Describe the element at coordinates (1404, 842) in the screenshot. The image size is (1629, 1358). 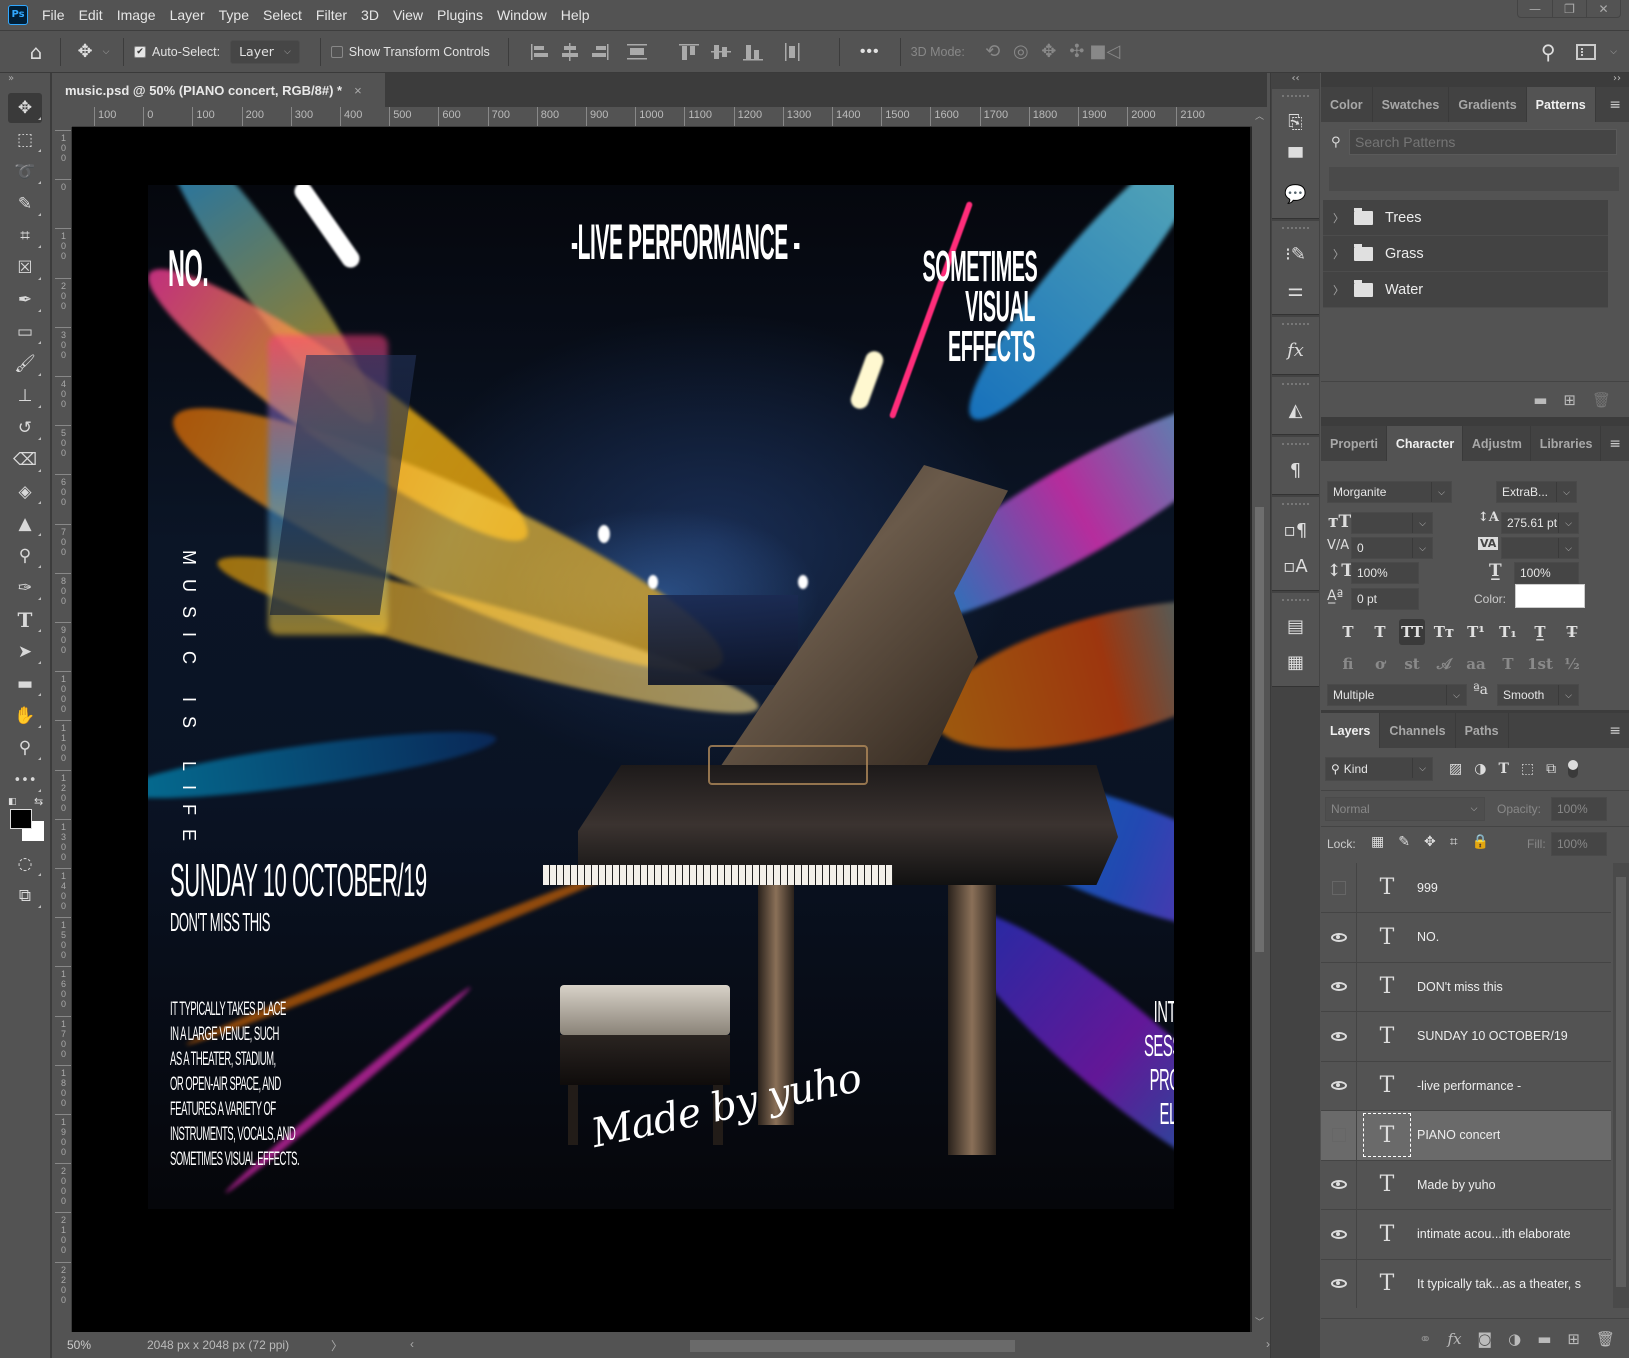
I see `lock-image-icon: ✎` at that location.